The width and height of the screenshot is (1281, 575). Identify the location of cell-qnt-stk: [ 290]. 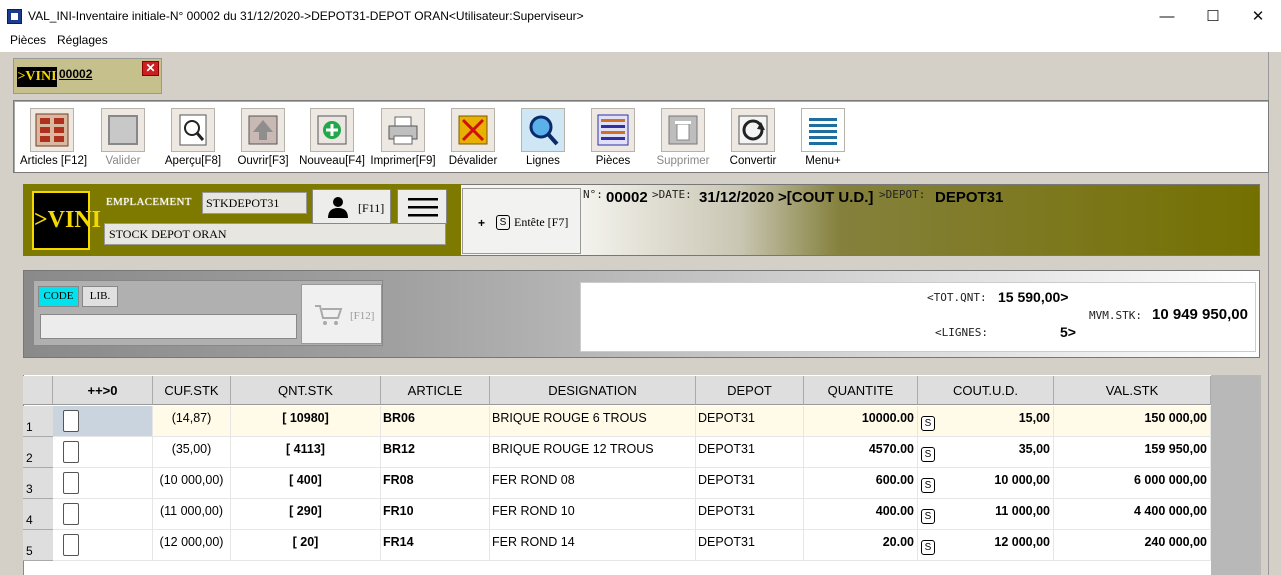
(306, 514).